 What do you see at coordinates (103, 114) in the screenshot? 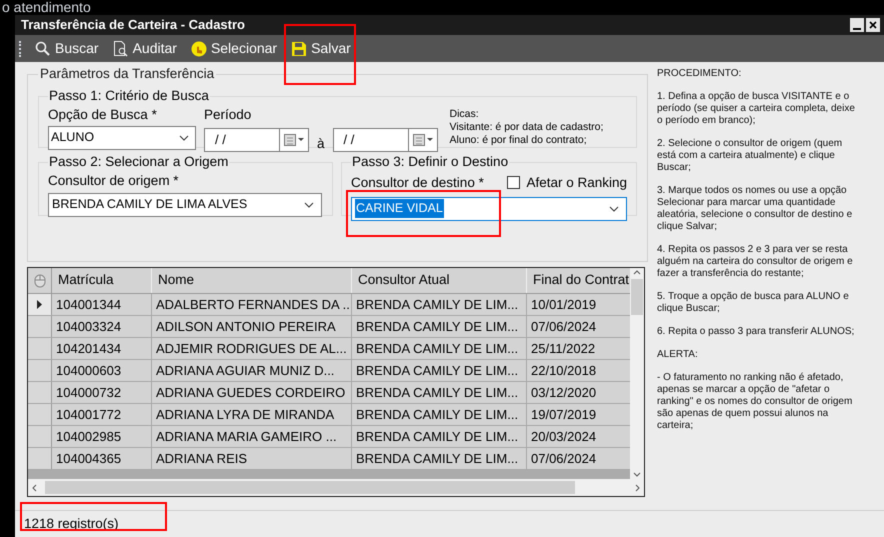
I see `field-label: Opção de Busca *` at bounding box center [103, 114].